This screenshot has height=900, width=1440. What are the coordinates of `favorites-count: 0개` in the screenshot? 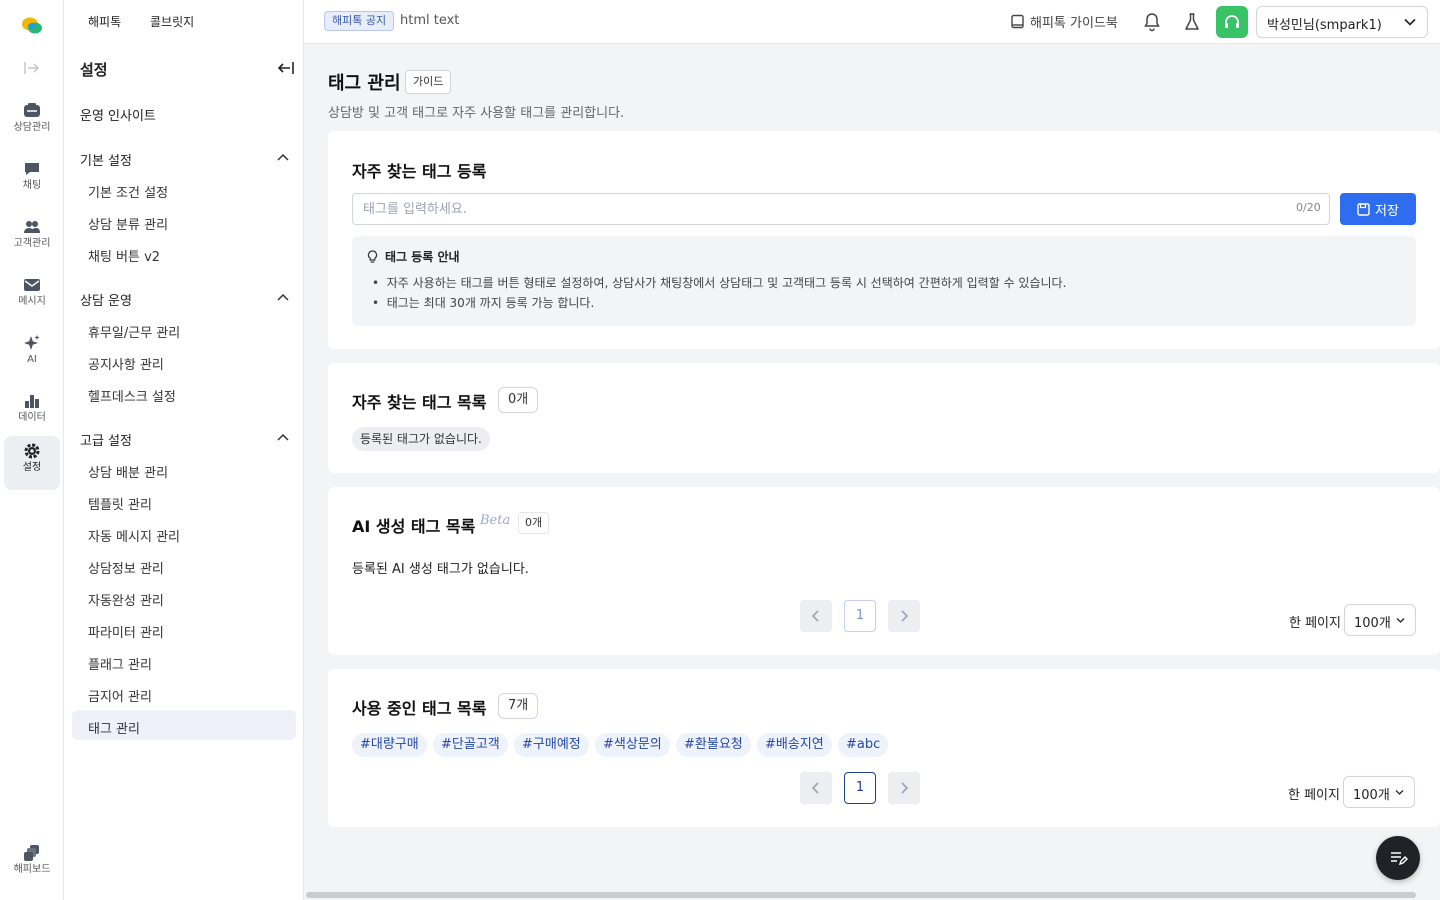 It's located at (518, 400).